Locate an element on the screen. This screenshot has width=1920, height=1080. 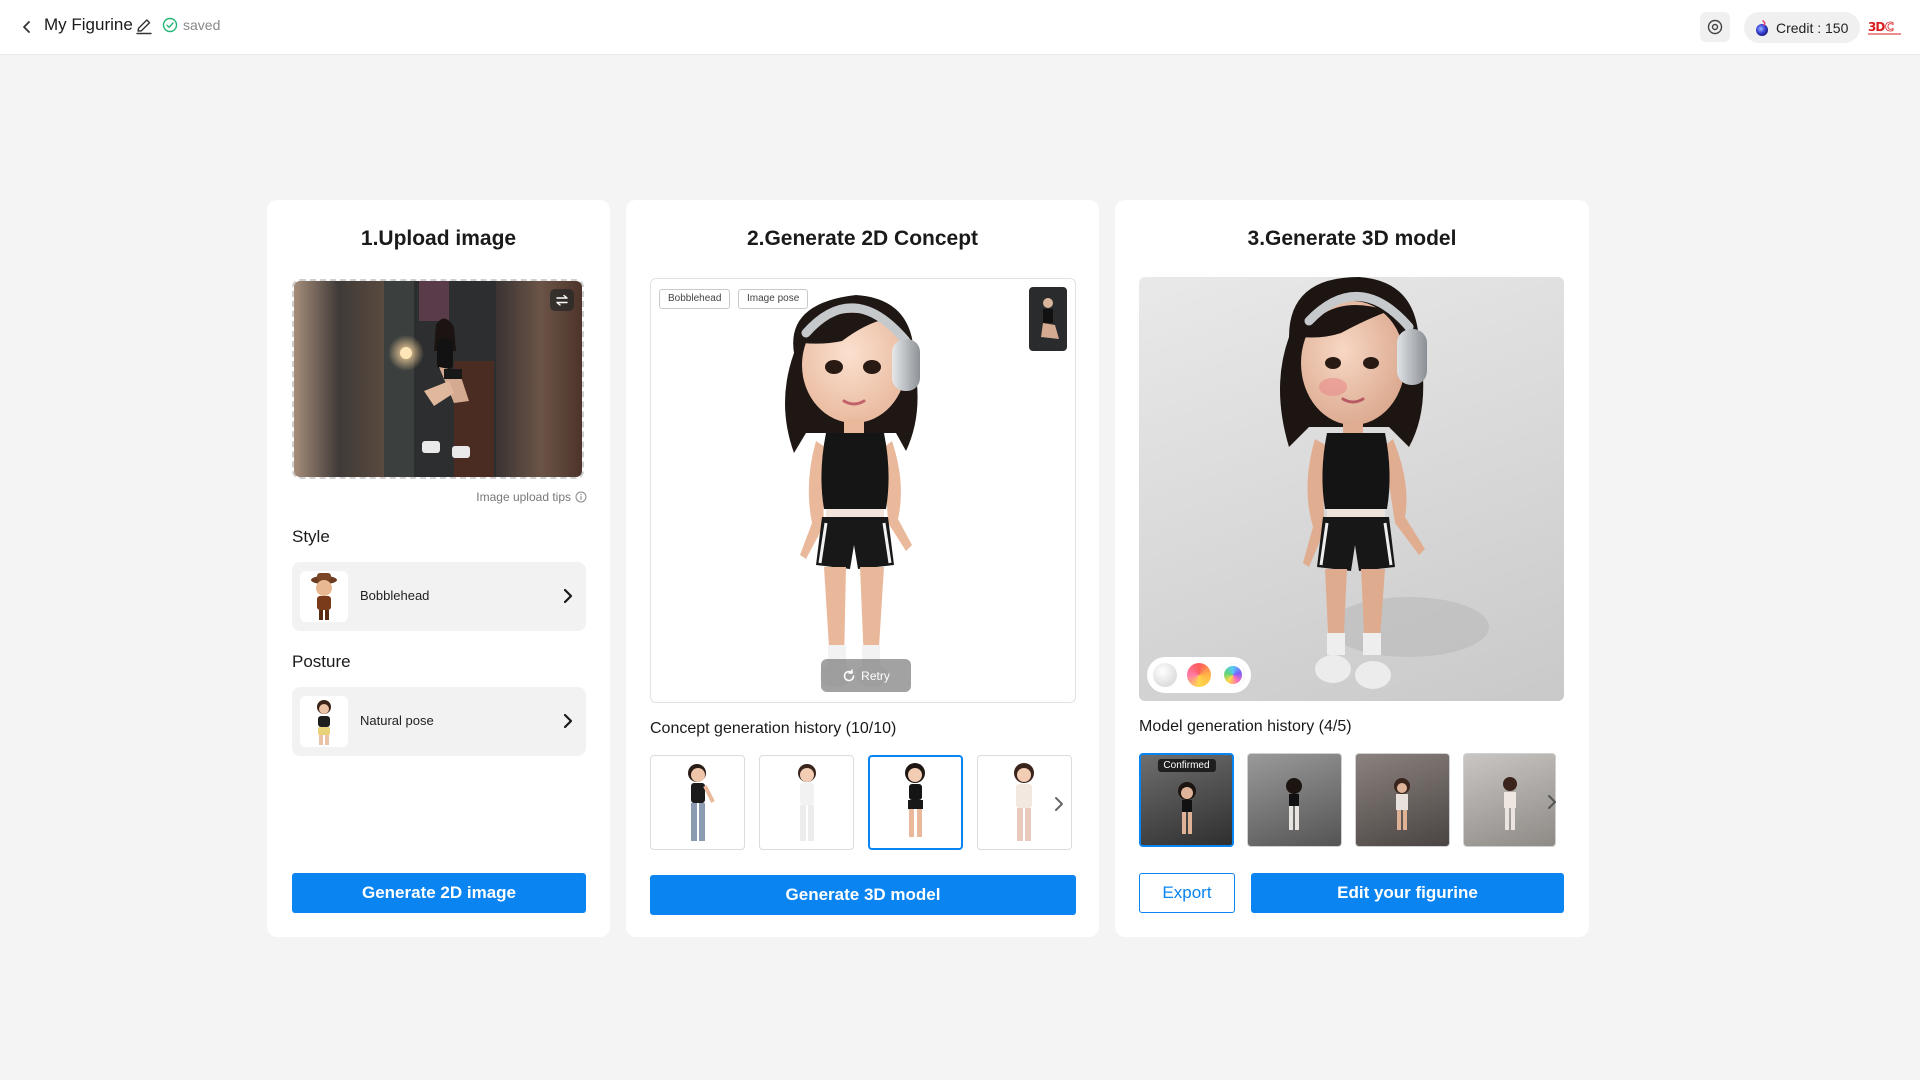
credit-orb-icon is located at coordinates (1762, 27).